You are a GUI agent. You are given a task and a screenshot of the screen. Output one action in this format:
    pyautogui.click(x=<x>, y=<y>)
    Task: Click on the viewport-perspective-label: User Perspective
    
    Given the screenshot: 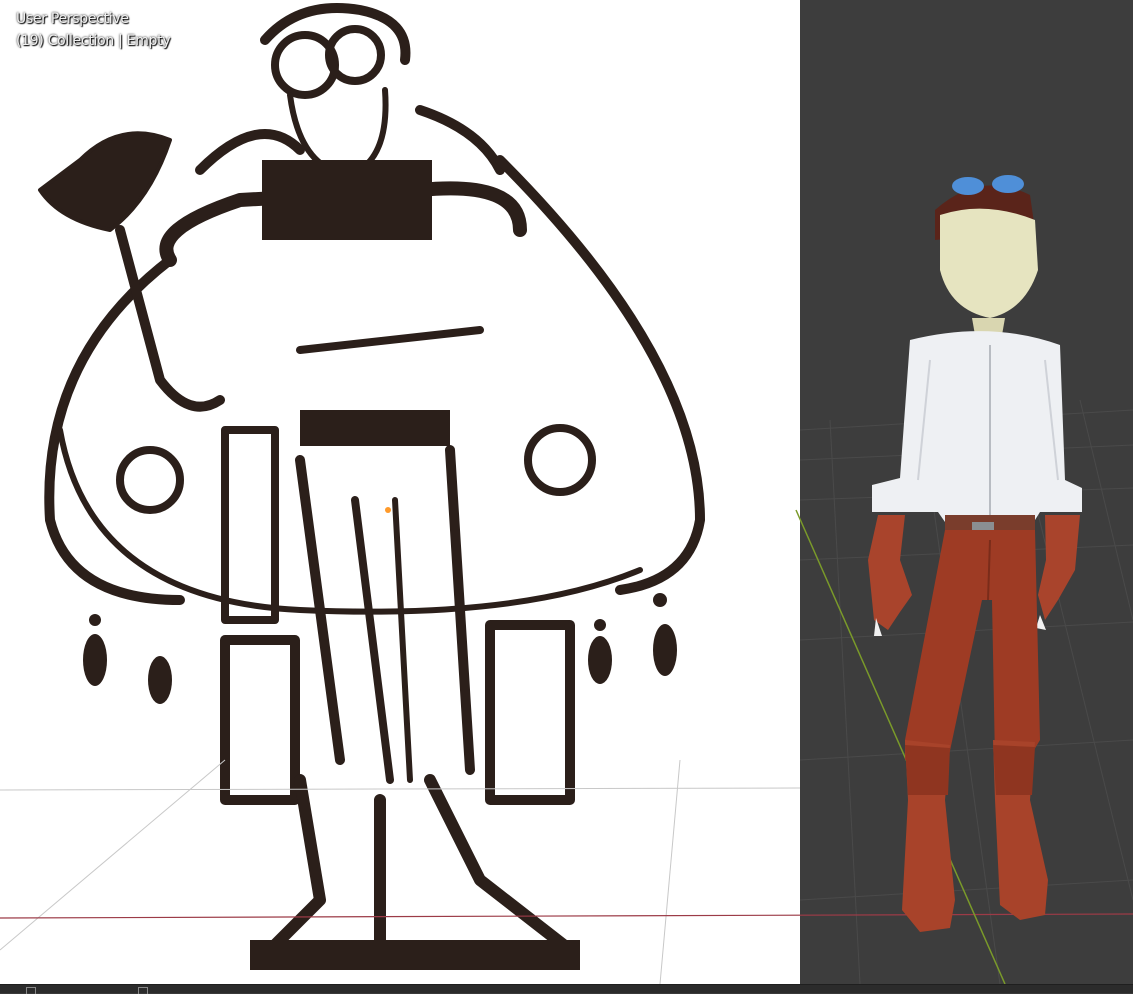 What is the action you would take?
    pyautogui.click(x=72, y=19)
    